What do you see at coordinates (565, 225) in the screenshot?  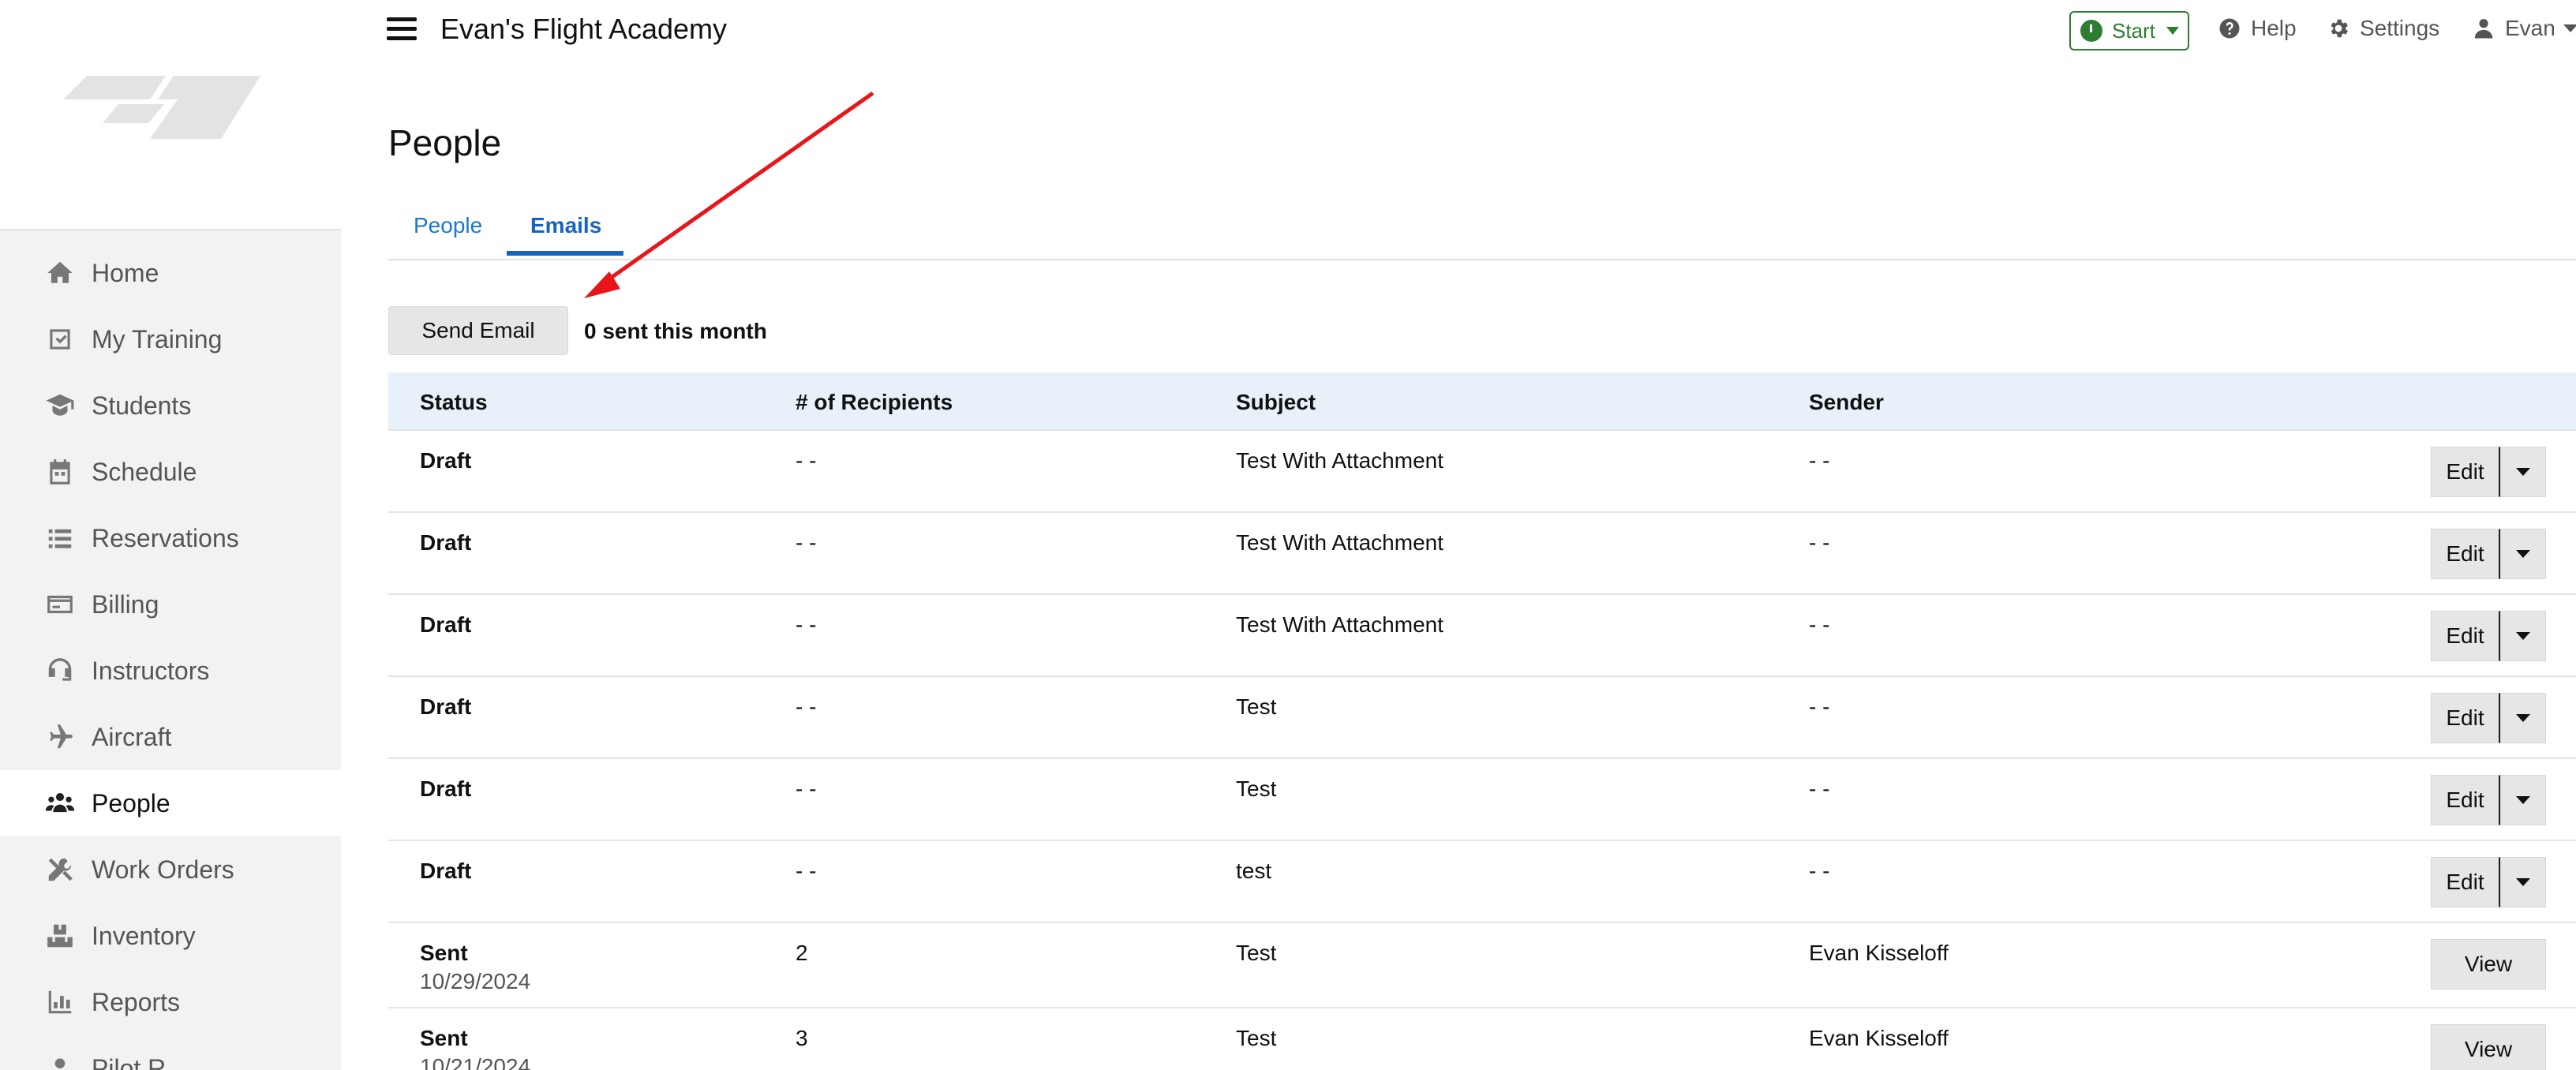 I see `tab-emails: Emails` at bounding box center [565, 225].